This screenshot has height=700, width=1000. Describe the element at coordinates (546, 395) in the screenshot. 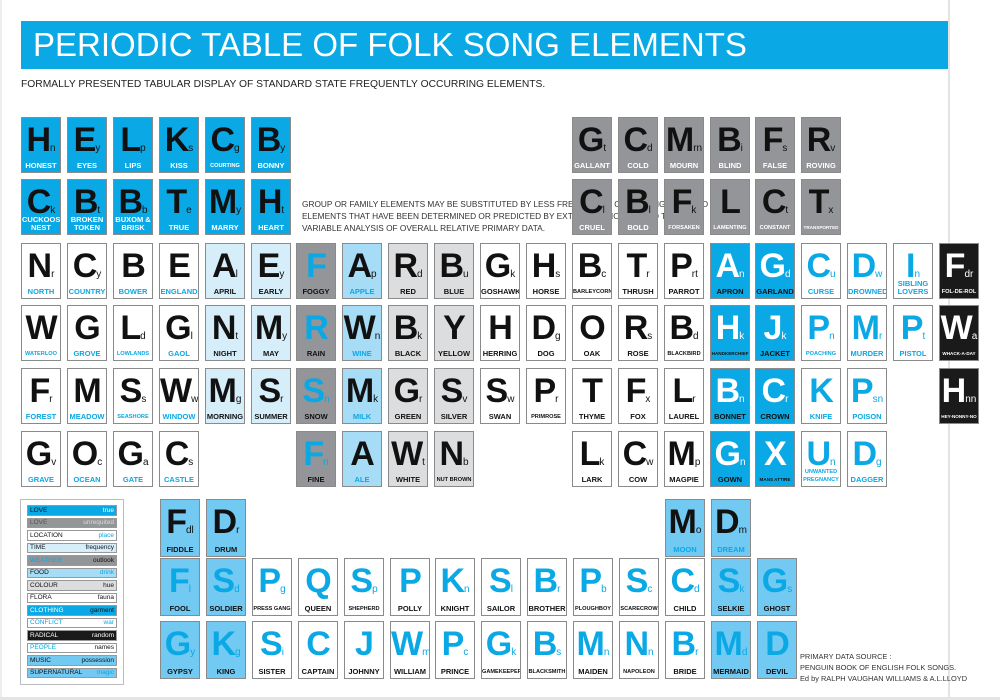

I see `element-symbol: Pr` at that location.